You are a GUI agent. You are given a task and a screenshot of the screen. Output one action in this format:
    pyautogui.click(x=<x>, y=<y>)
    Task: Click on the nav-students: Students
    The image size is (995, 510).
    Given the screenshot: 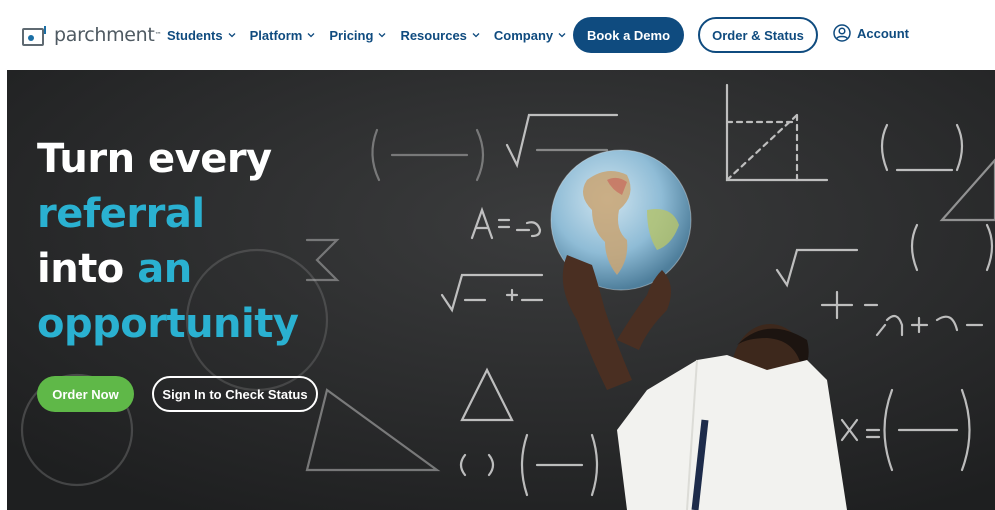 What is the action you would take?
    pyautogui.click(x=201, y=35)
    